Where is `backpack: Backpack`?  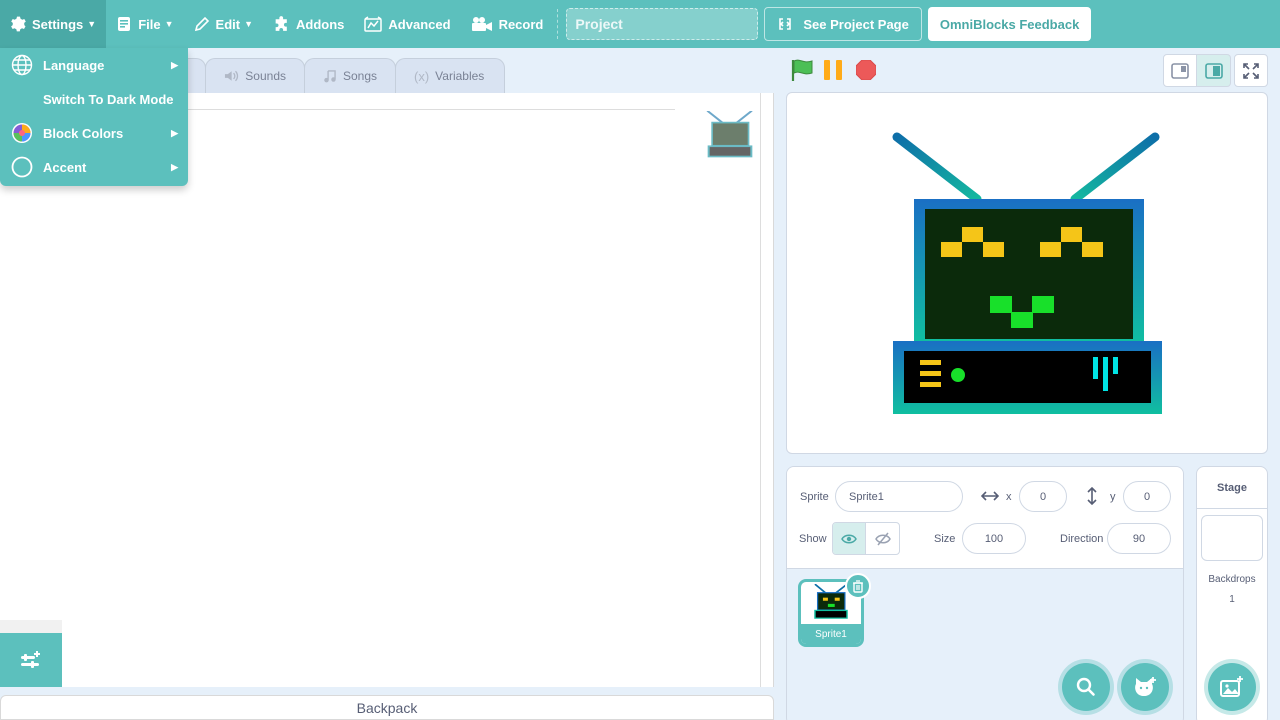
backpack: Backpack is located at coordinates (387, 707).